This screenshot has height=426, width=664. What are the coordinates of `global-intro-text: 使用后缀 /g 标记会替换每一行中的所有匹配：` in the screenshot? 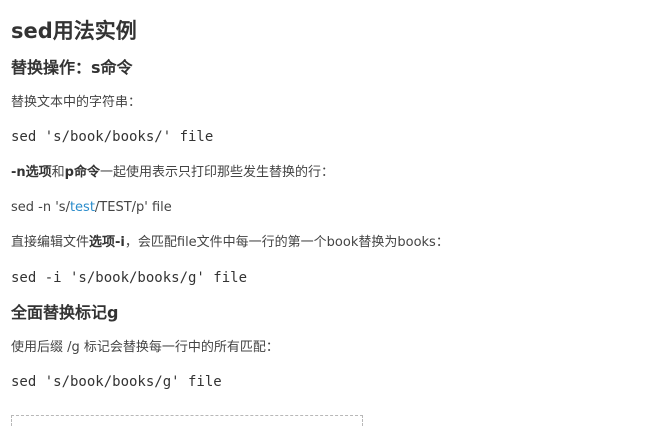 It's located at (145, 347).